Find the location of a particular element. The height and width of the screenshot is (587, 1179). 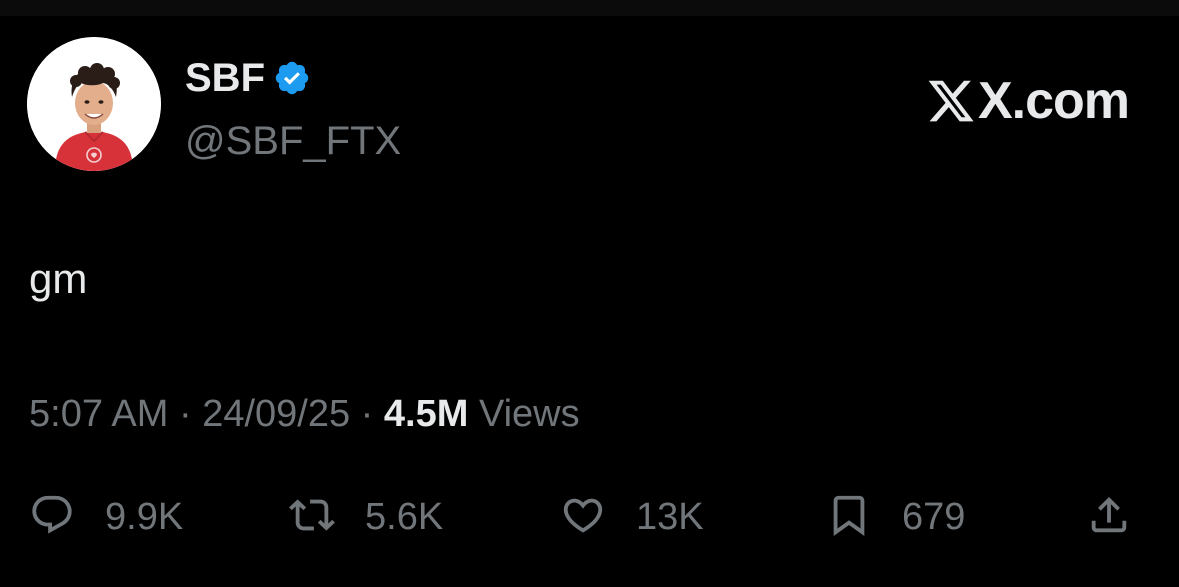

tweet-meta: 5:07 AM · 24/09/25 · 4.5M Views is located at coordinates (304, 414).